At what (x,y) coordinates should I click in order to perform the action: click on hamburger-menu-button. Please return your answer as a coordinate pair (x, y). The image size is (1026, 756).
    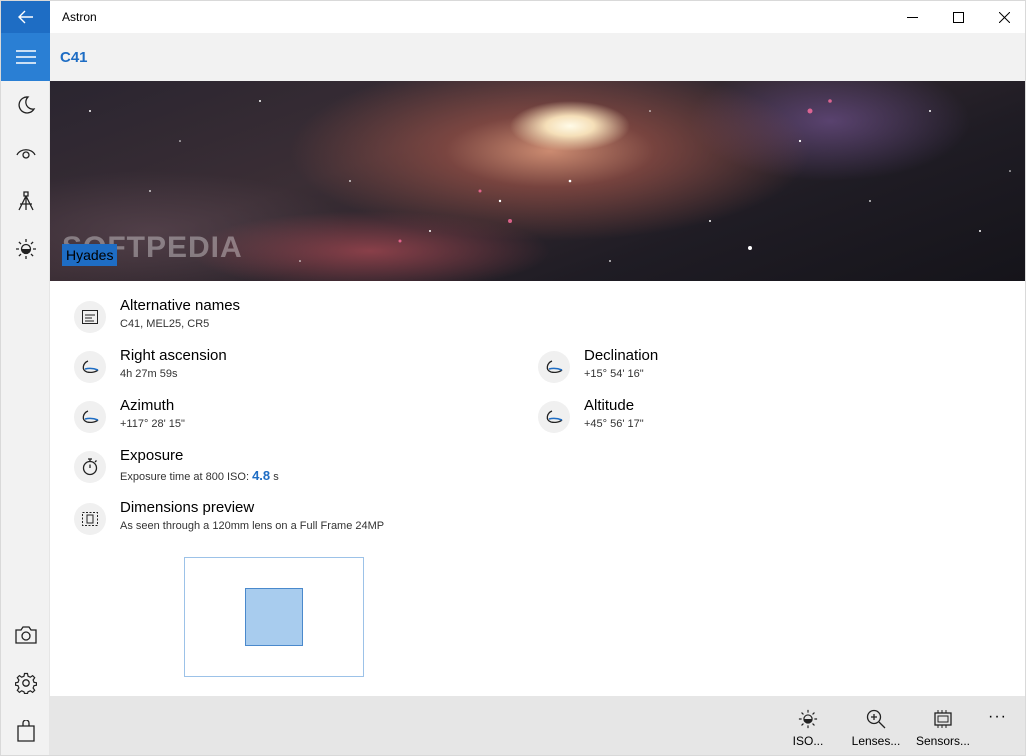
    Looking at the image, I should click on (25, 57).